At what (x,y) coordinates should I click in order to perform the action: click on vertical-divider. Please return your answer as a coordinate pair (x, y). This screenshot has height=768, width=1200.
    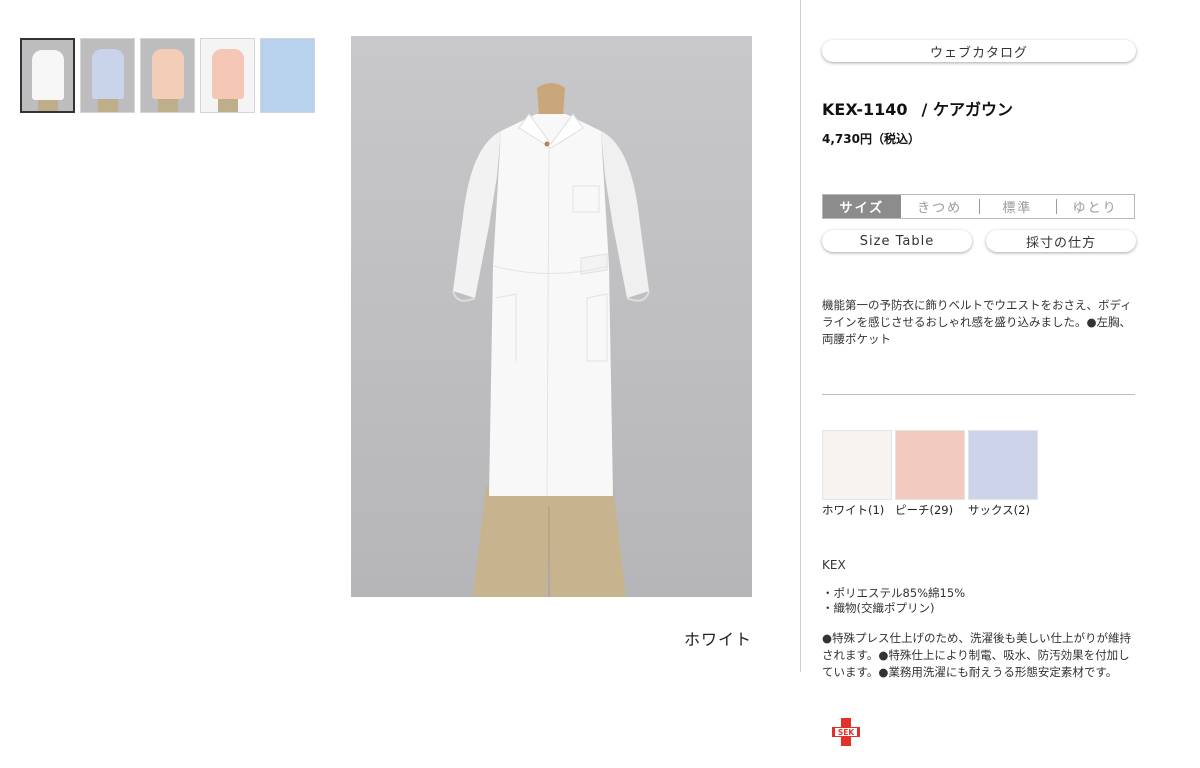
    Looking at the image, I should click on (800, 336).